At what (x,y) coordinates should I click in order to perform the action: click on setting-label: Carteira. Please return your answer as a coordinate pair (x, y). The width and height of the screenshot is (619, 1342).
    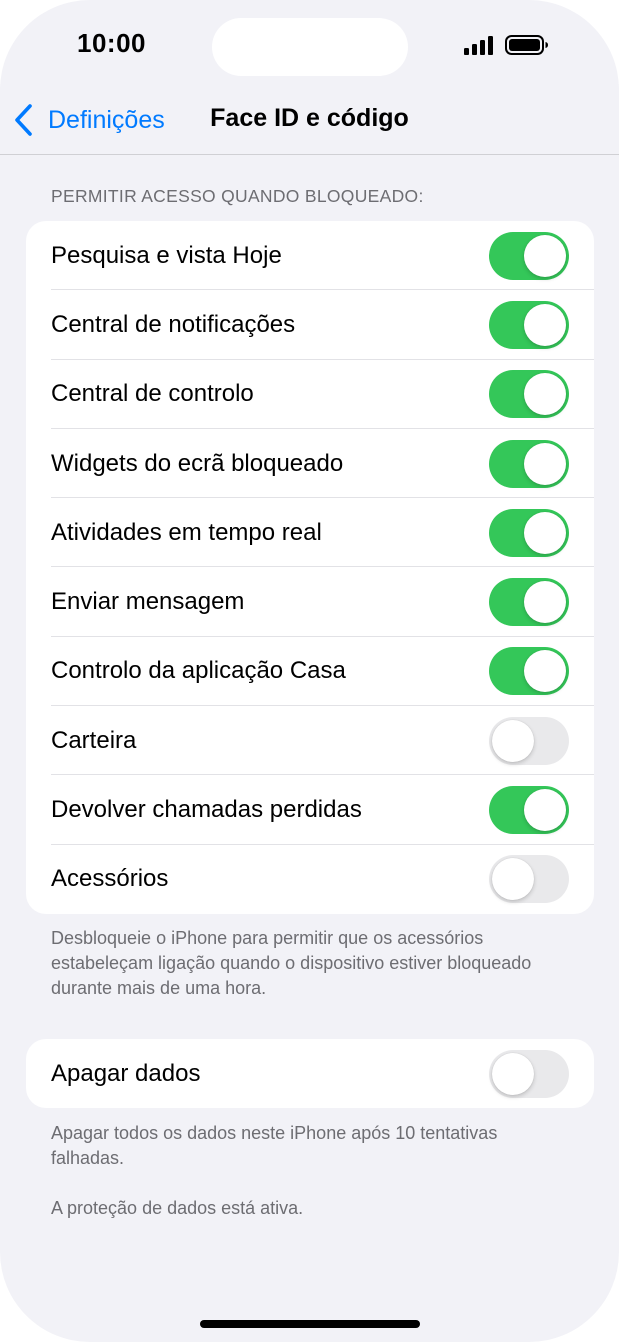
    Looking at the image, I should click on (94, 740).